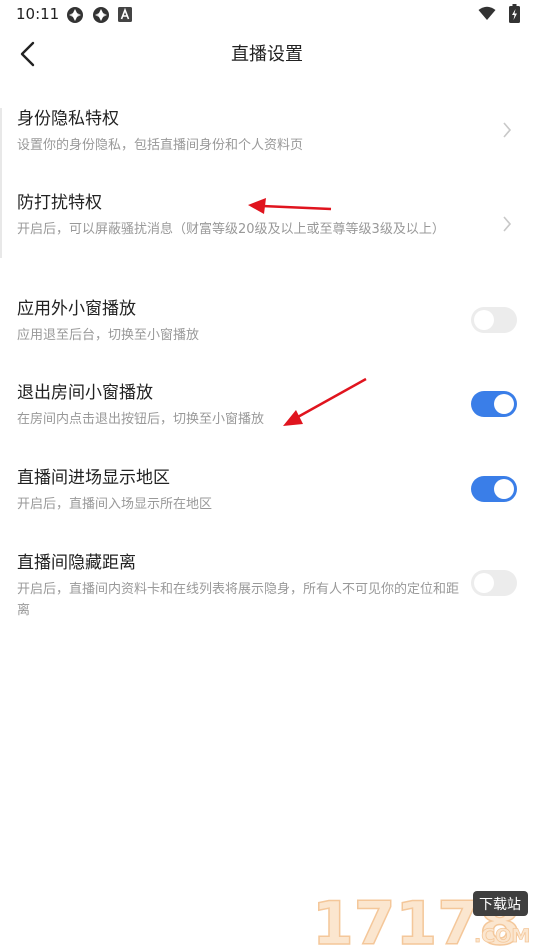 This screenshot has height=952, width=534. I want to click on wifi-icon, so click(487, 13).